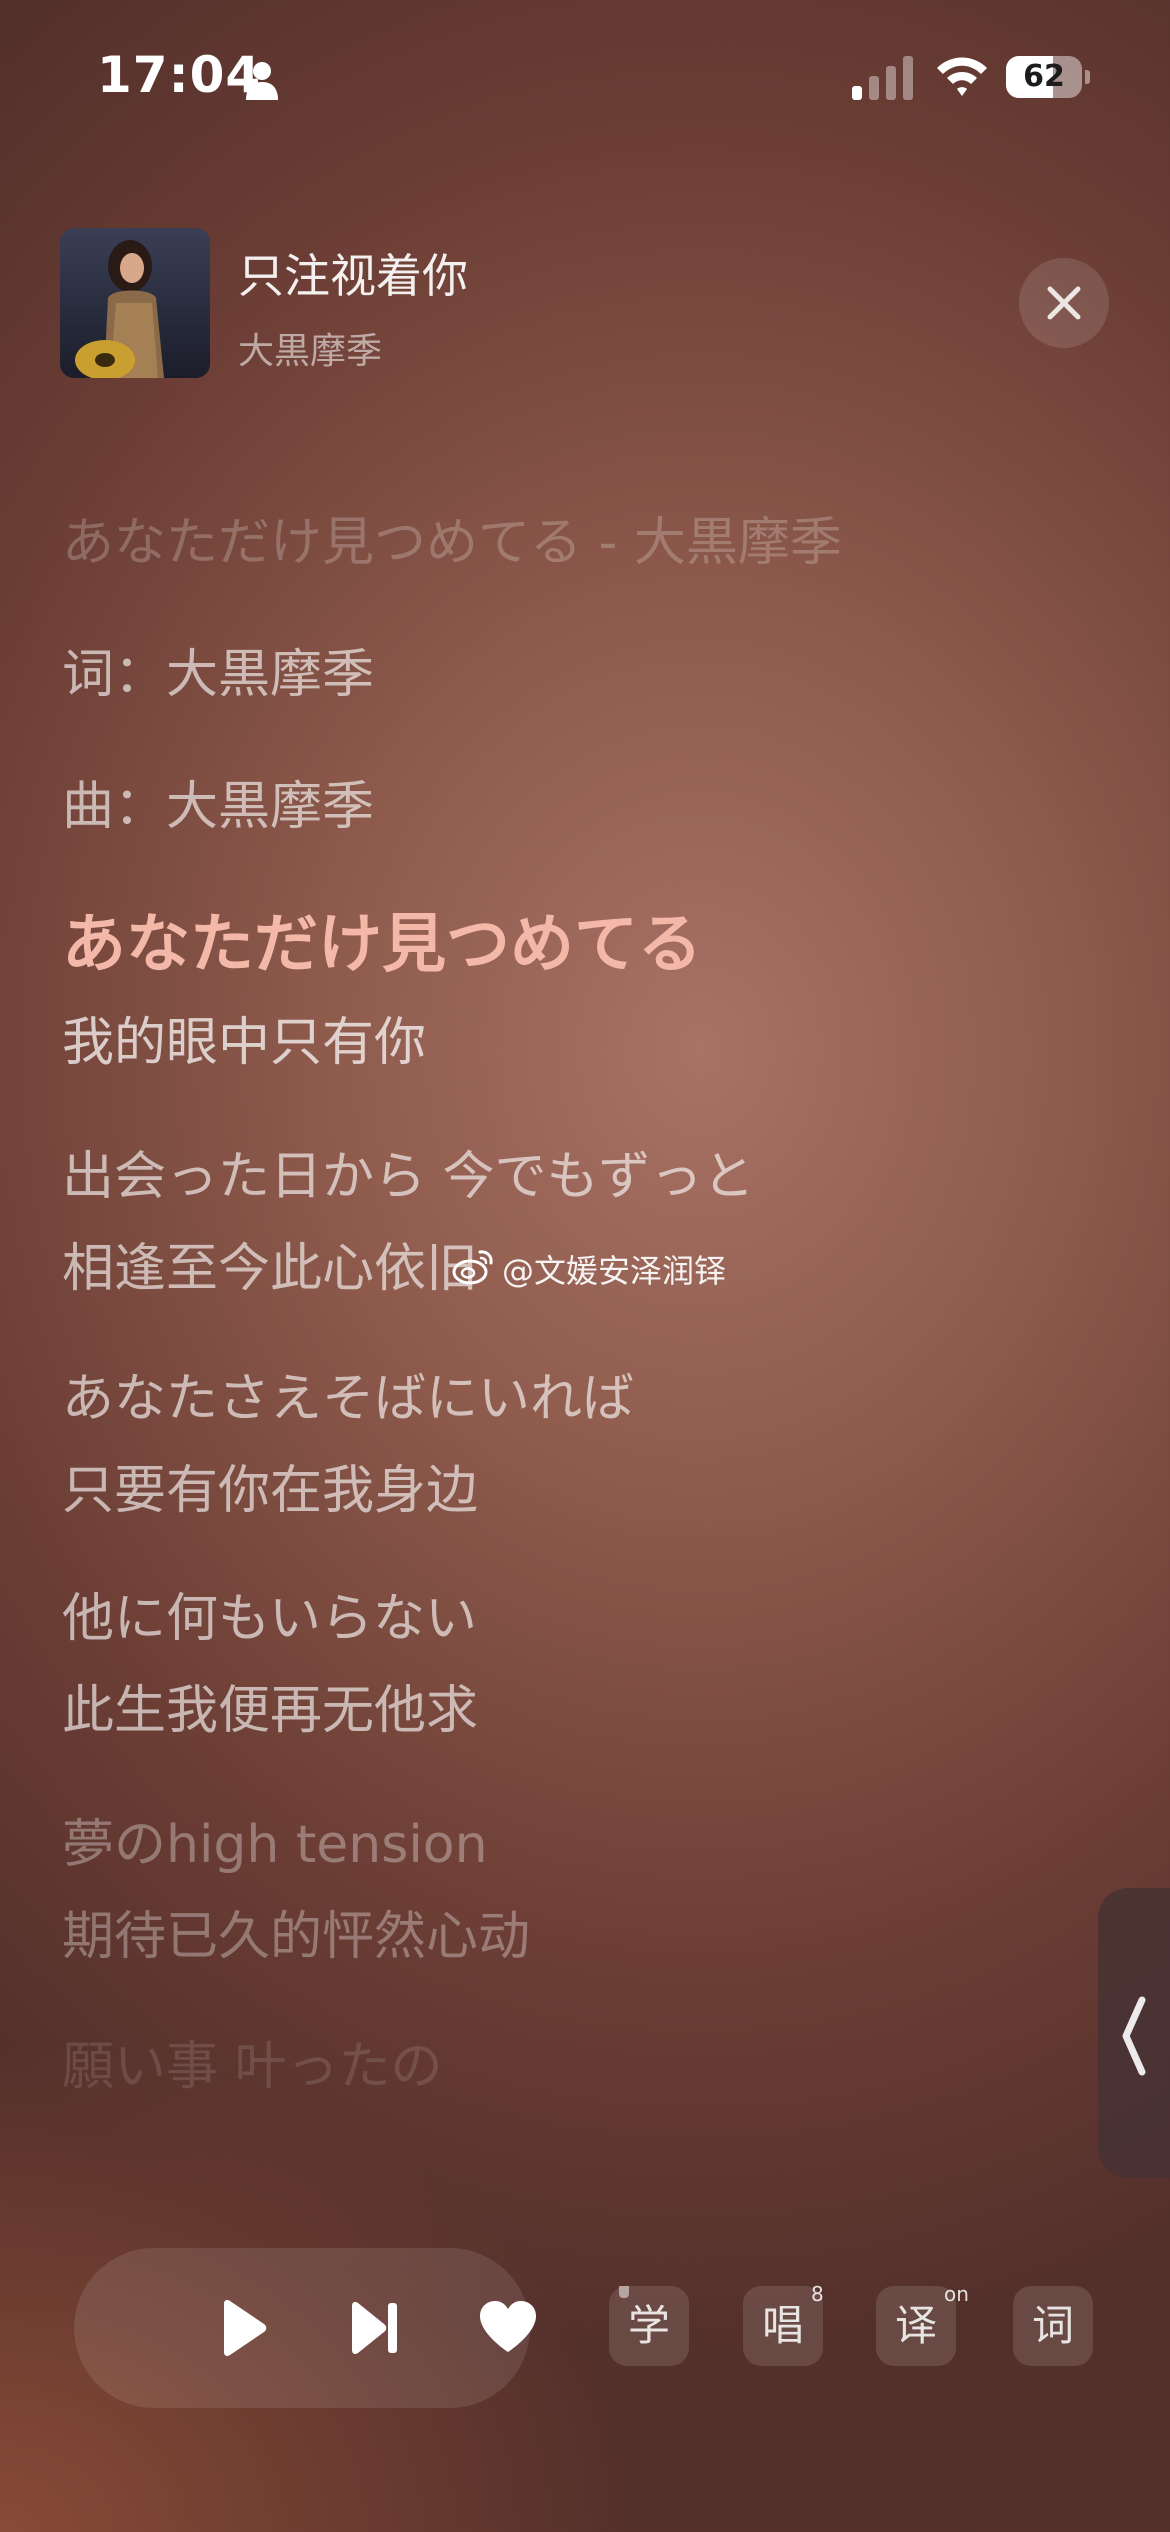  Describe the element at coordinates (275, 1839) in the screenshot. I see `lyric-line: 夢のhigh tension` at that location.